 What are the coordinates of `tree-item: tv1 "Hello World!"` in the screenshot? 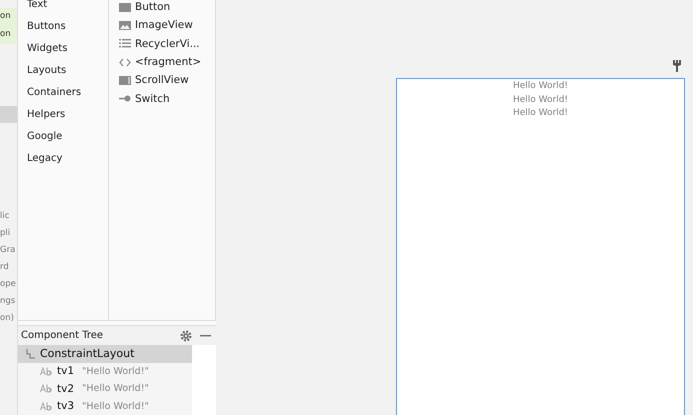 It's located at (105, 371).